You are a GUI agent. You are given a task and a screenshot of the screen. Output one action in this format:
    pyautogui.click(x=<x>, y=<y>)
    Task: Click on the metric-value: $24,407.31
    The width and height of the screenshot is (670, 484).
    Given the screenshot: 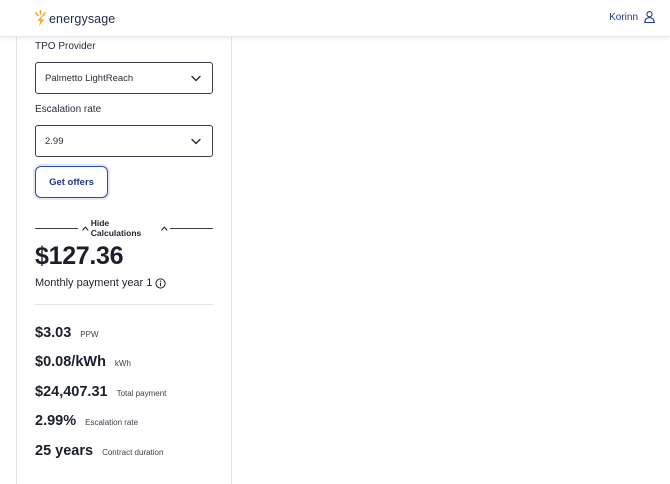 What is the action you would take?
    pyautogui.click(x=71, y=392)
    